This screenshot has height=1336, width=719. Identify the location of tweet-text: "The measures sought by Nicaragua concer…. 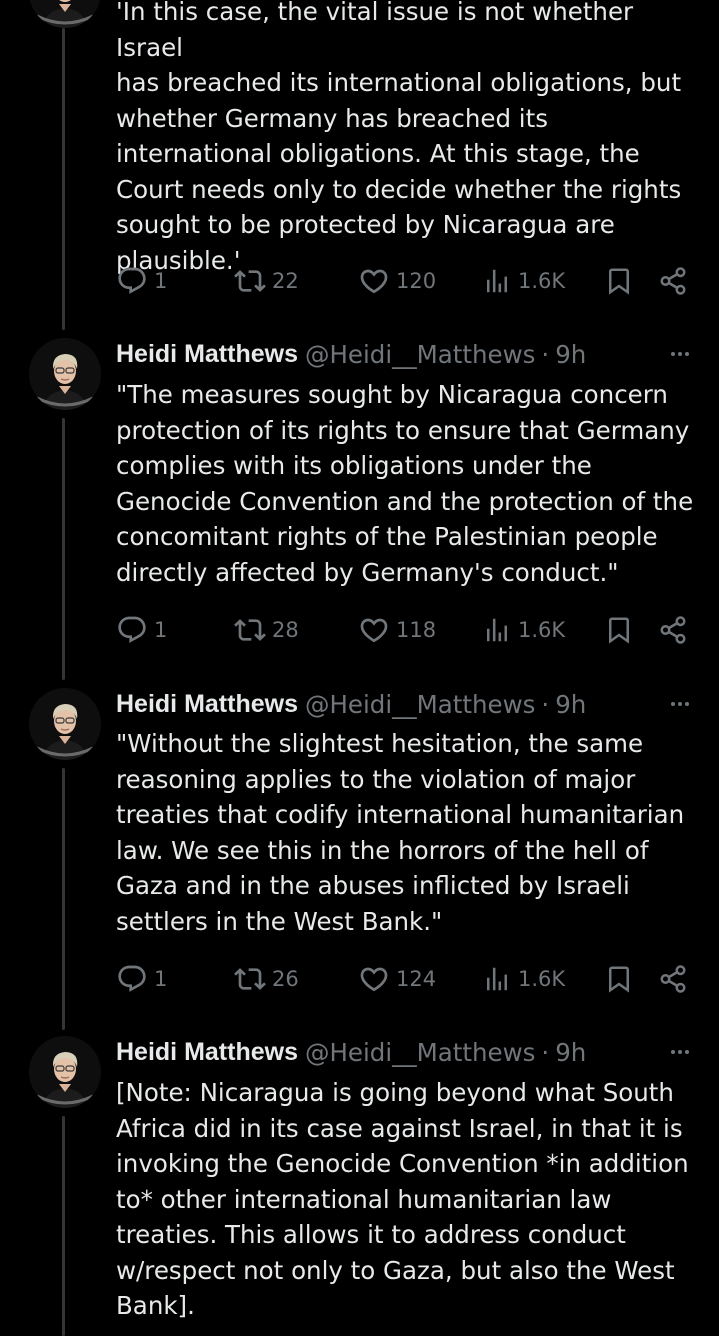
(405, 483).